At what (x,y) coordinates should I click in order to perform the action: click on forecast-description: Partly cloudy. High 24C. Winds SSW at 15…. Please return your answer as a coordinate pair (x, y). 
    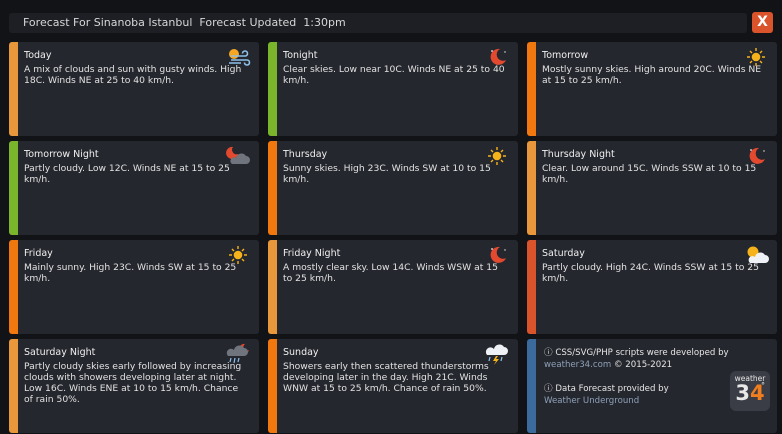
    Looking at the image, I should click on (650, 273).